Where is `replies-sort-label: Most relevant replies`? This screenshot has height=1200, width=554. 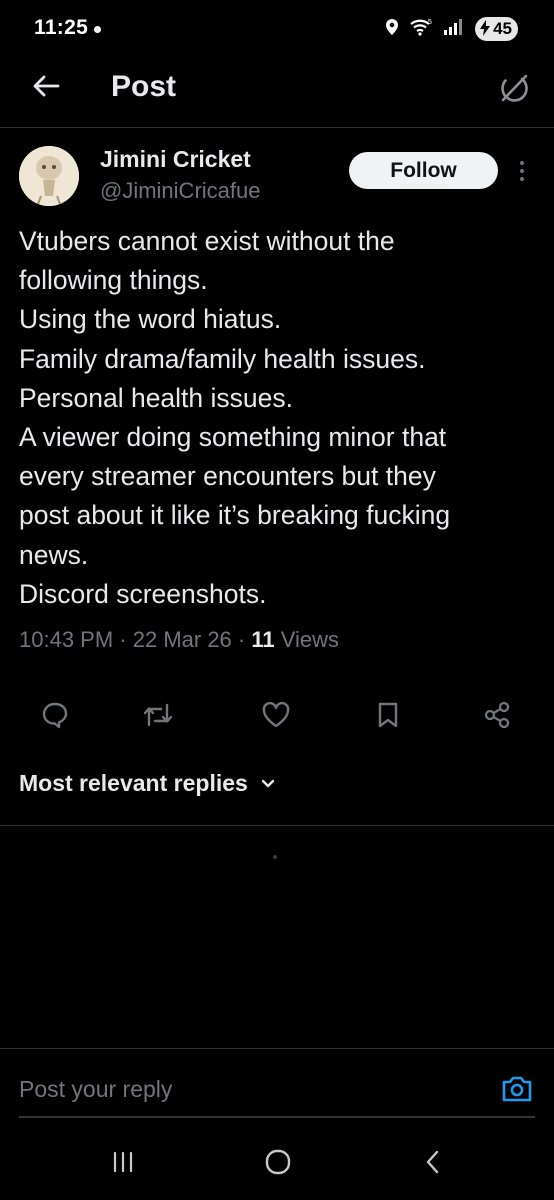
replies-sort-label: Most relevant replies is located at coordinates (133, 783).